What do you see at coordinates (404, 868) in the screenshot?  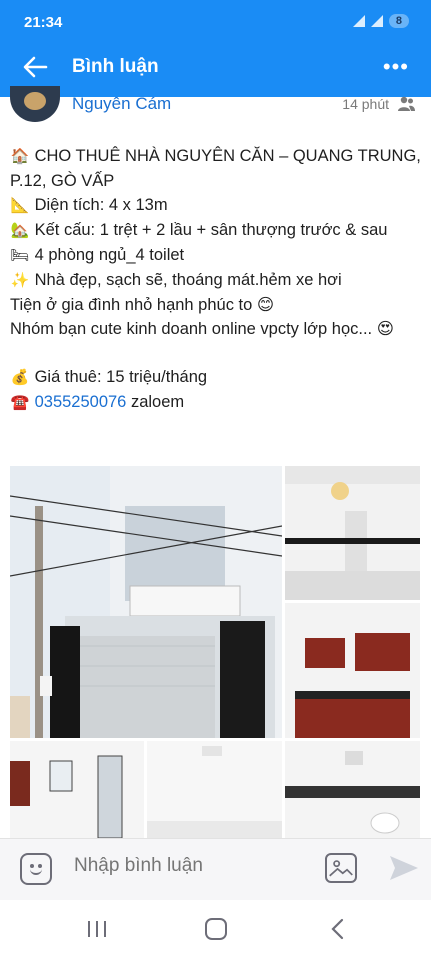 I see `send-icon` at bounding box center [404, 868].